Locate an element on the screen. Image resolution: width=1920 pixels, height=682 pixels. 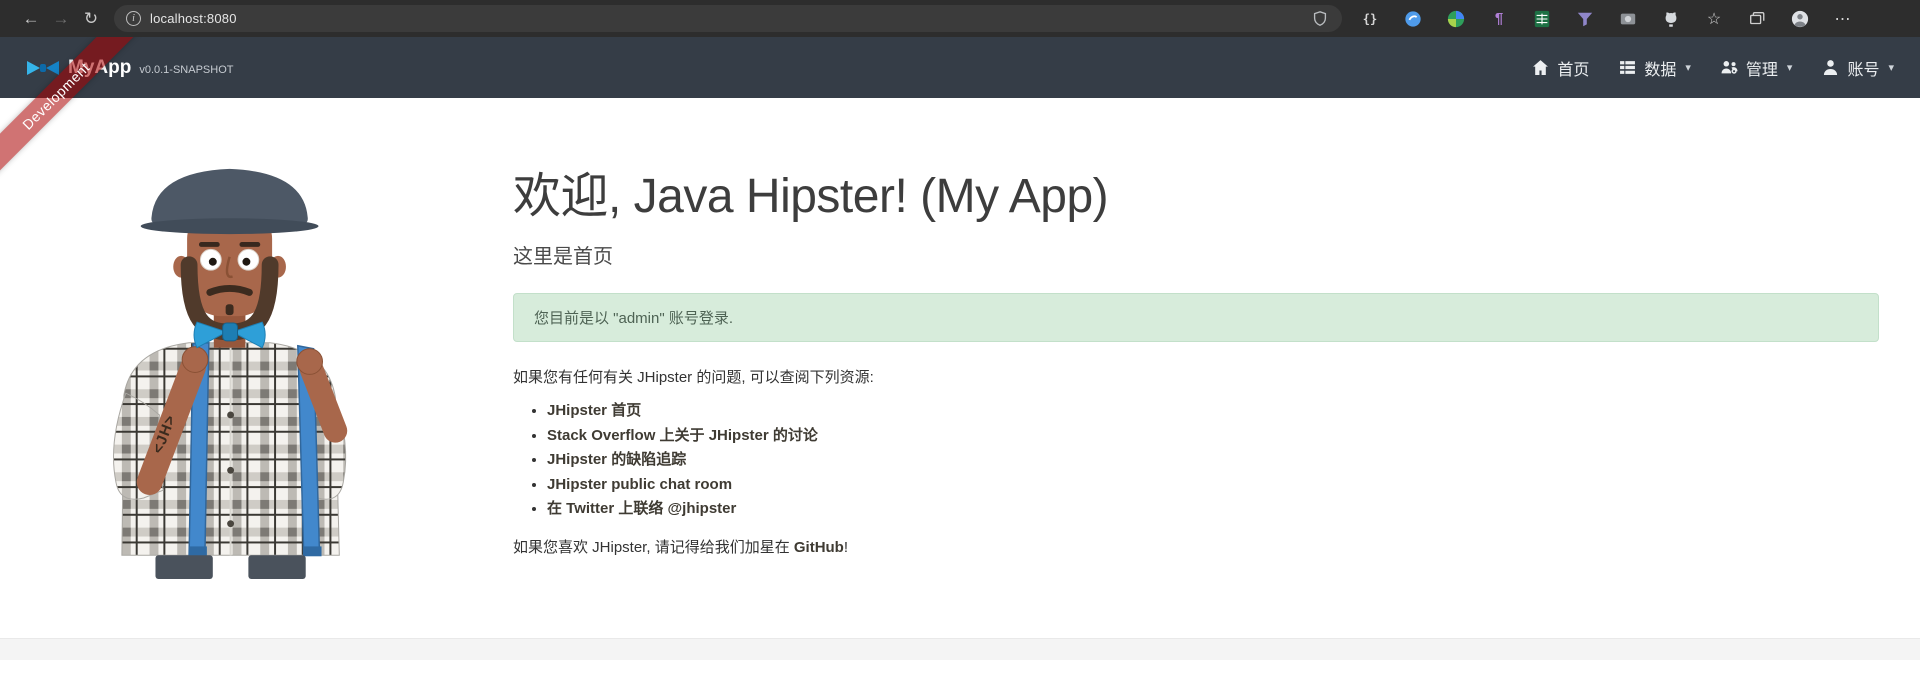
list-item: JHipster 的缺陷追踪 is located at coordinates (1213, 460).